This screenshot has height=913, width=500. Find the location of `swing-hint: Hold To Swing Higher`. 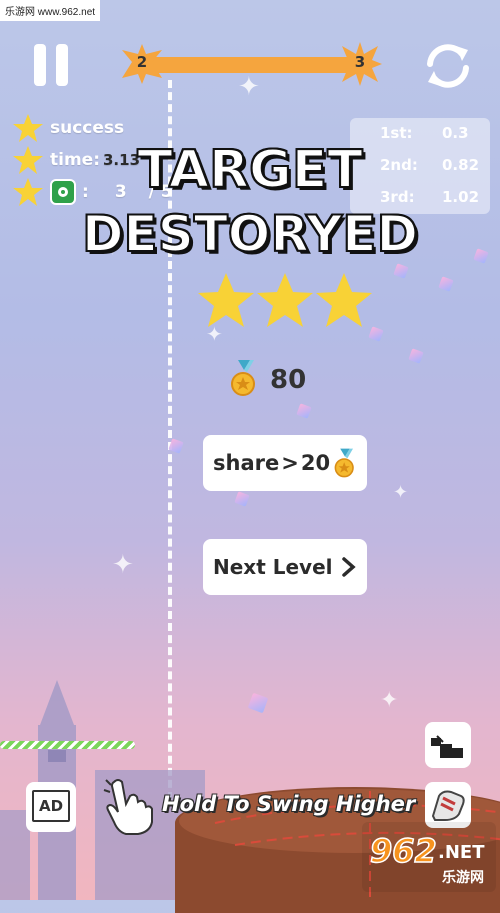

swing-hint: Hold To Swing Higher is located at coordinates (289, 804).